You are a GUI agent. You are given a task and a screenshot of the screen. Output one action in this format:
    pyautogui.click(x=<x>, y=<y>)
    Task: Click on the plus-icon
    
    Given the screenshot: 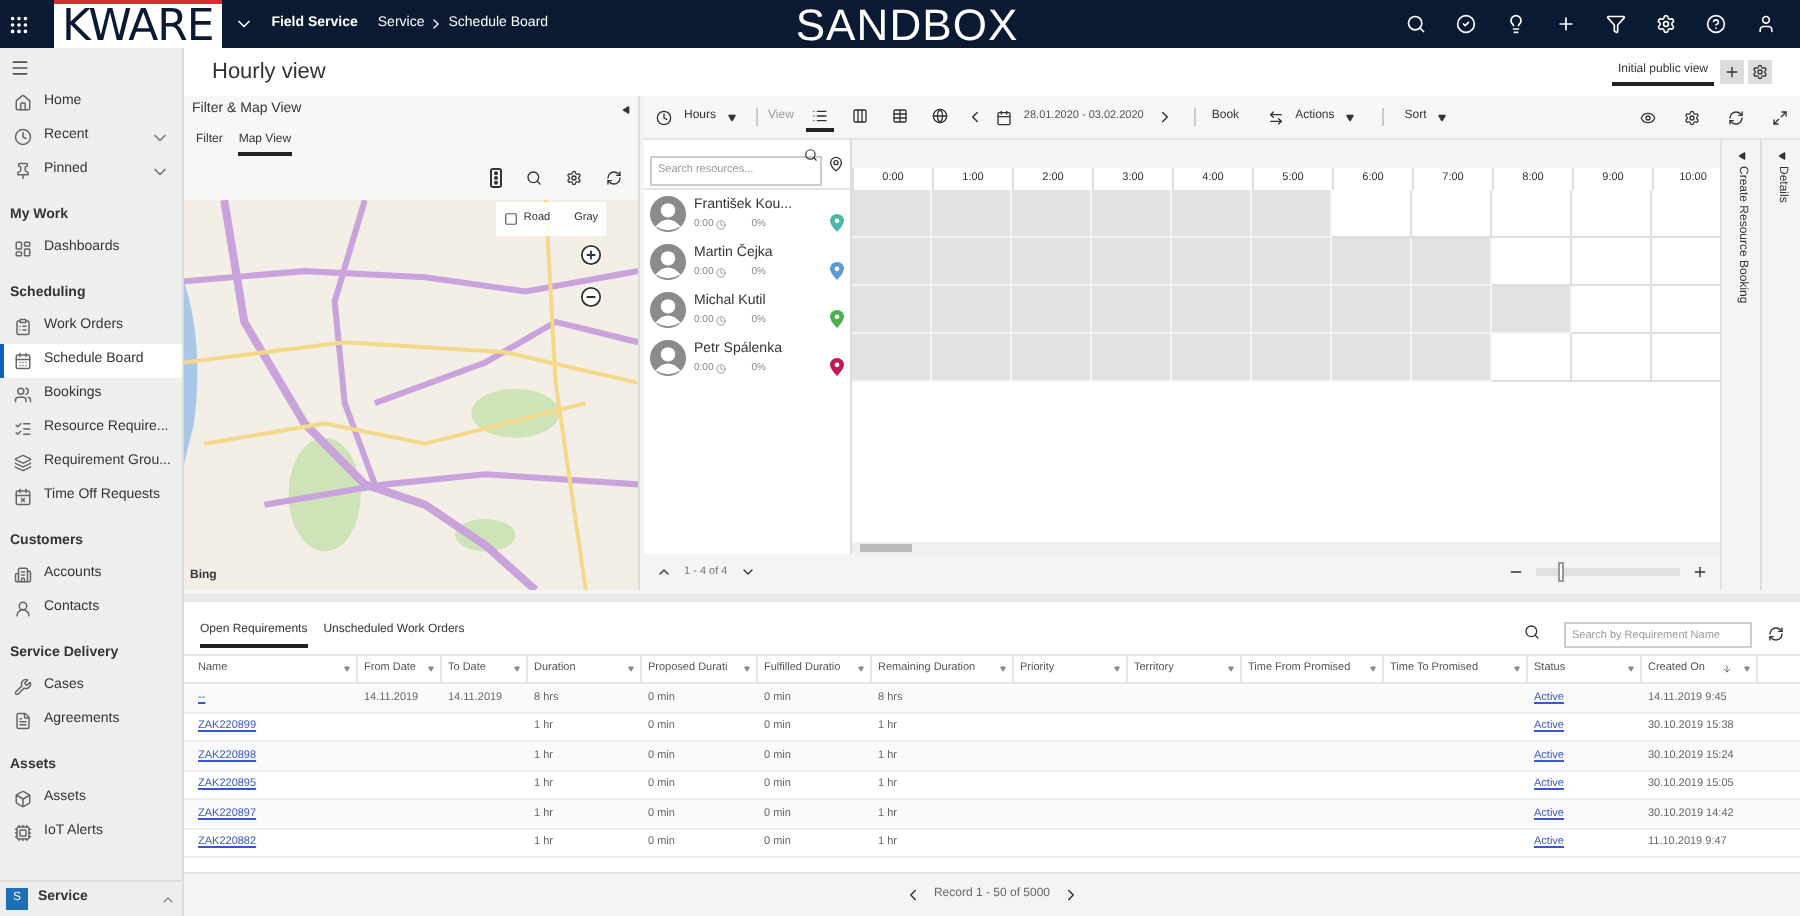 What is the action you would take?
    pyautogui.click(x=1566, y=24)
    